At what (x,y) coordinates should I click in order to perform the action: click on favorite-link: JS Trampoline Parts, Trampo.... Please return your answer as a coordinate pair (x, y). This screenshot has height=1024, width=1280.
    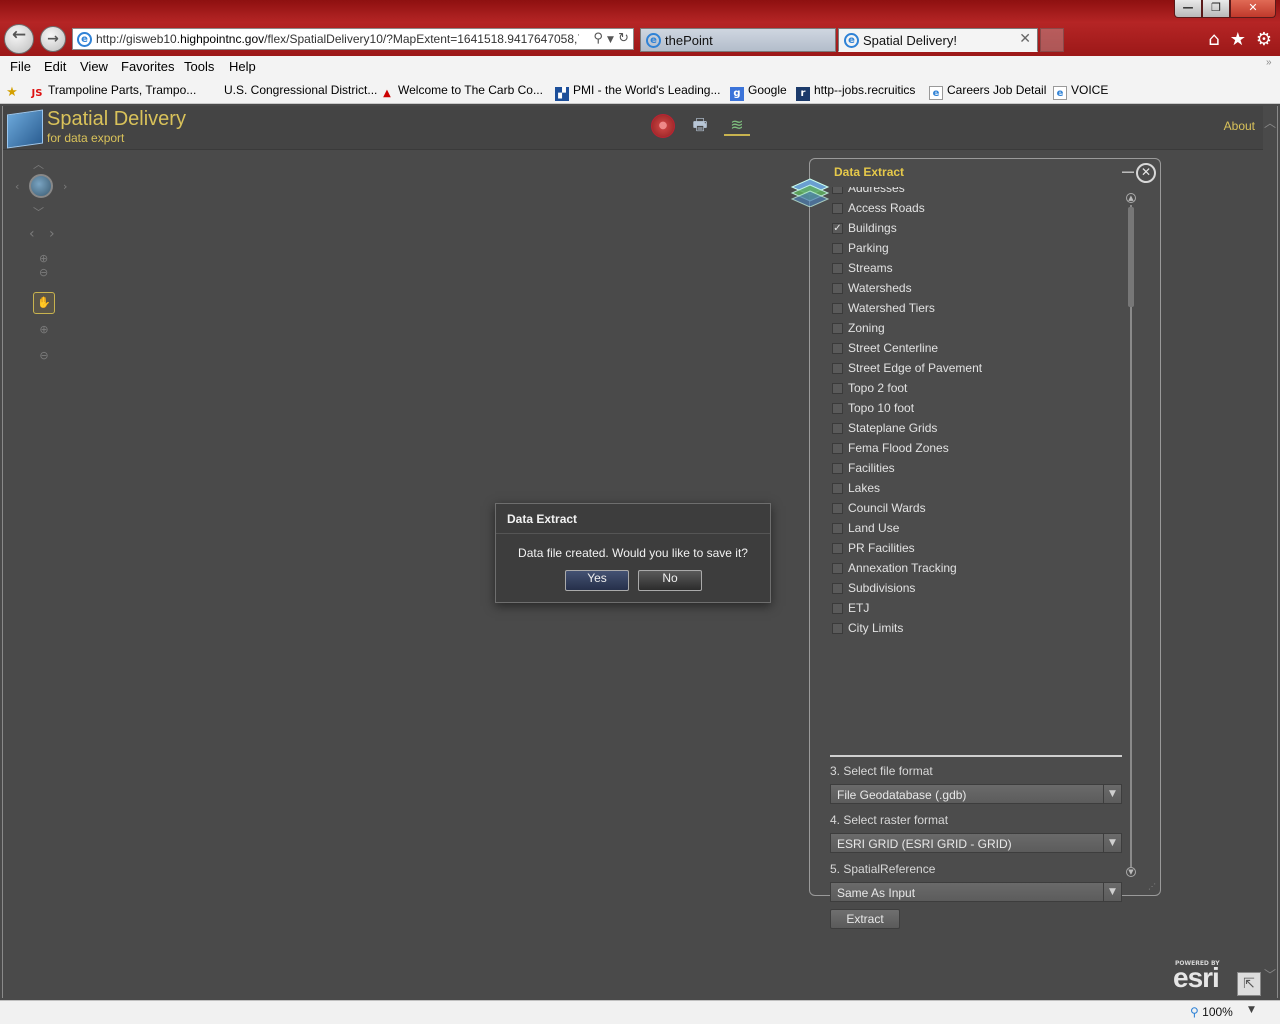
    Looking at the image, I should click on (113, 92).